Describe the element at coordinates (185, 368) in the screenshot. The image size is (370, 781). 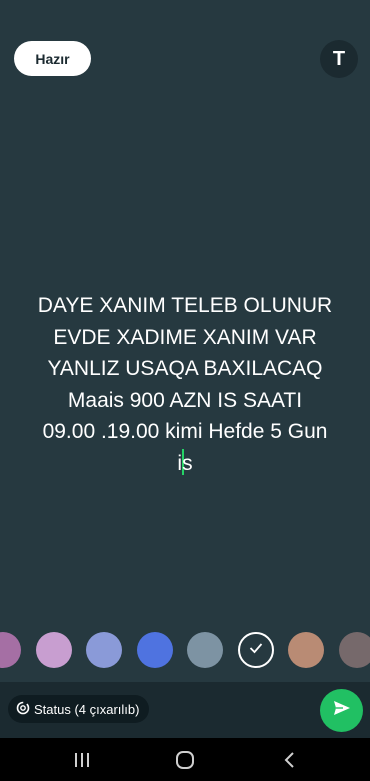
I see `status-text-line: YANLIZ USAQA BAXILACAQ` at that location.